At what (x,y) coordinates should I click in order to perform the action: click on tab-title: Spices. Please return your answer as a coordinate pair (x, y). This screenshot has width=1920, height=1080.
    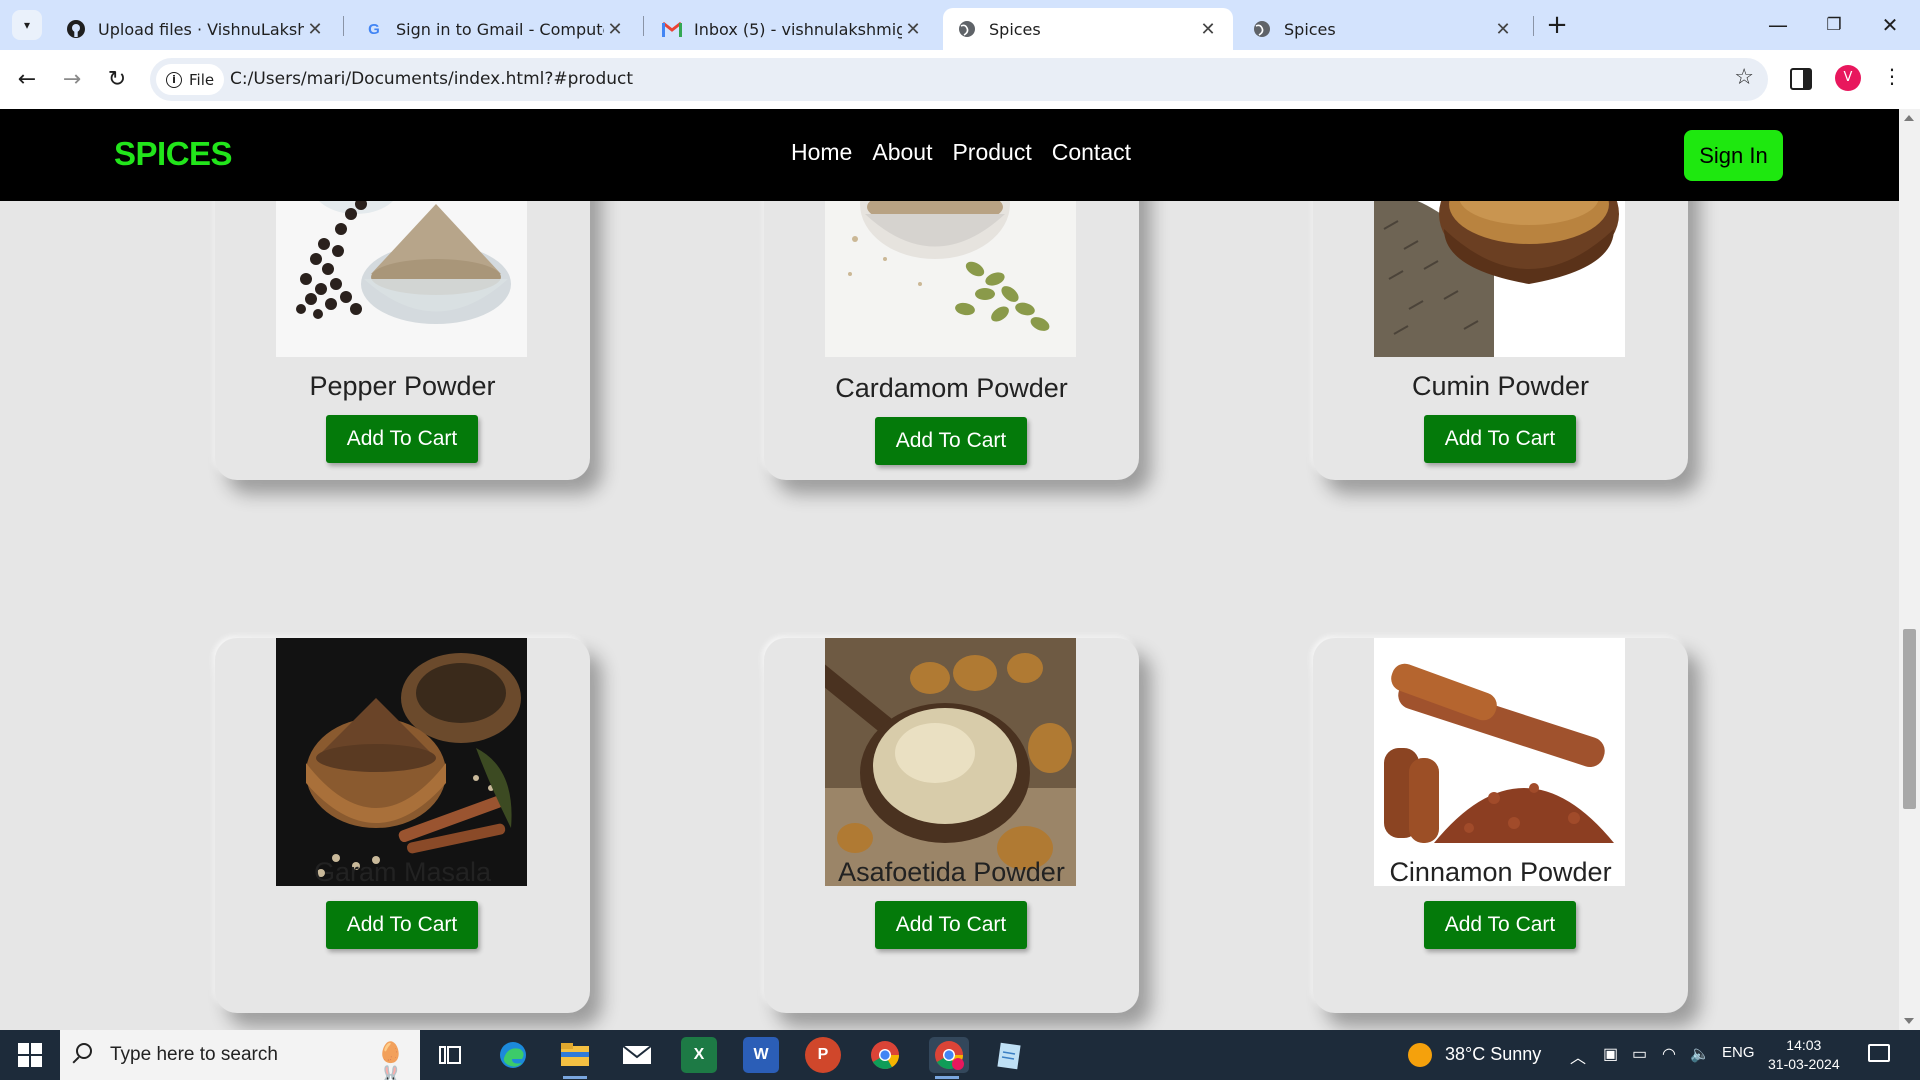
    Looking at the image, I should click on (1015, 29).